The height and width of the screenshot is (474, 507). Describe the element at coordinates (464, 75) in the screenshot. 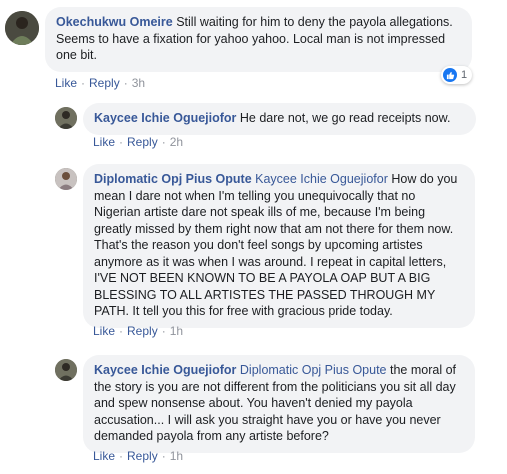

I see `reaction-count: 1` at that location.